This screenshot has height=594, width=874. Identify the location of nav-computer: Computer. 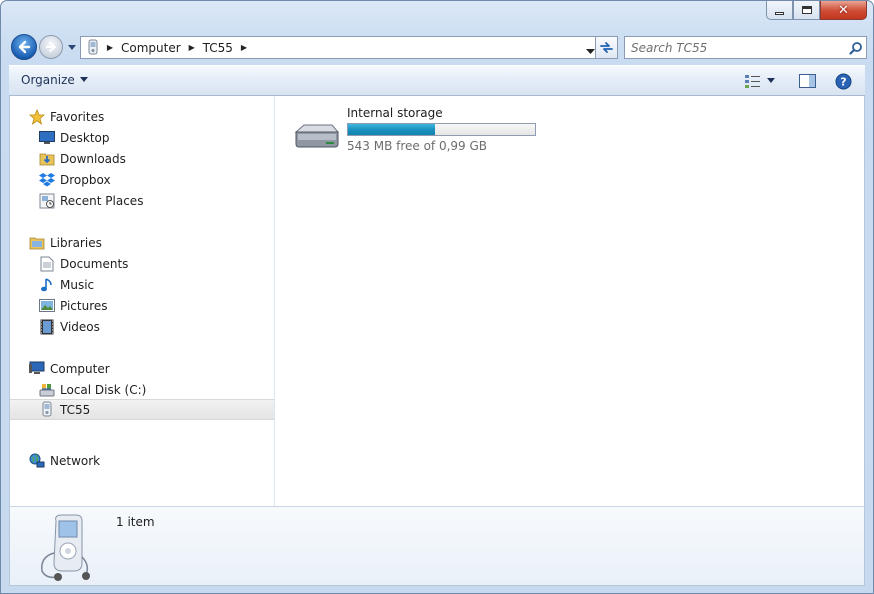
(142, 368).